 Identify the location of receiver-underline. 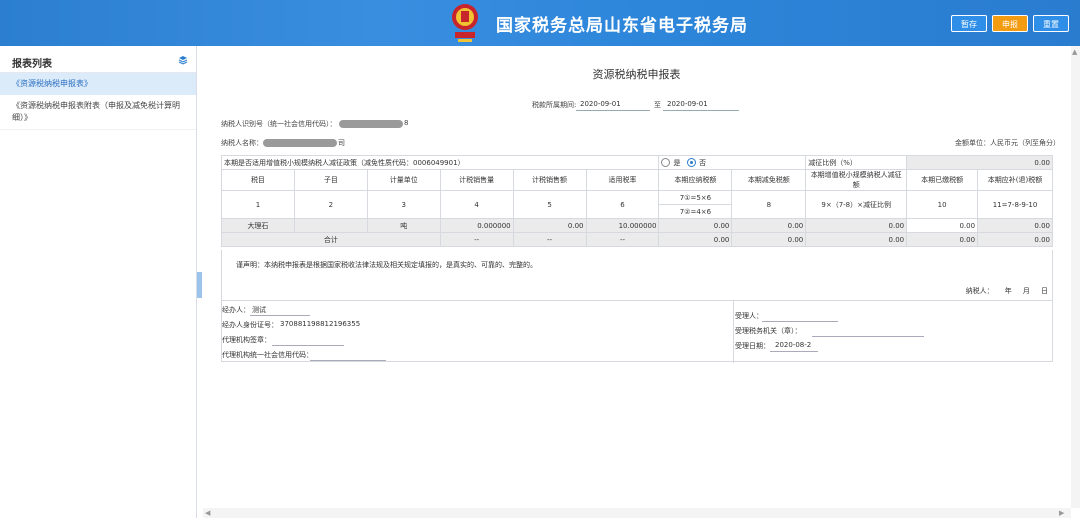
(800, 321).